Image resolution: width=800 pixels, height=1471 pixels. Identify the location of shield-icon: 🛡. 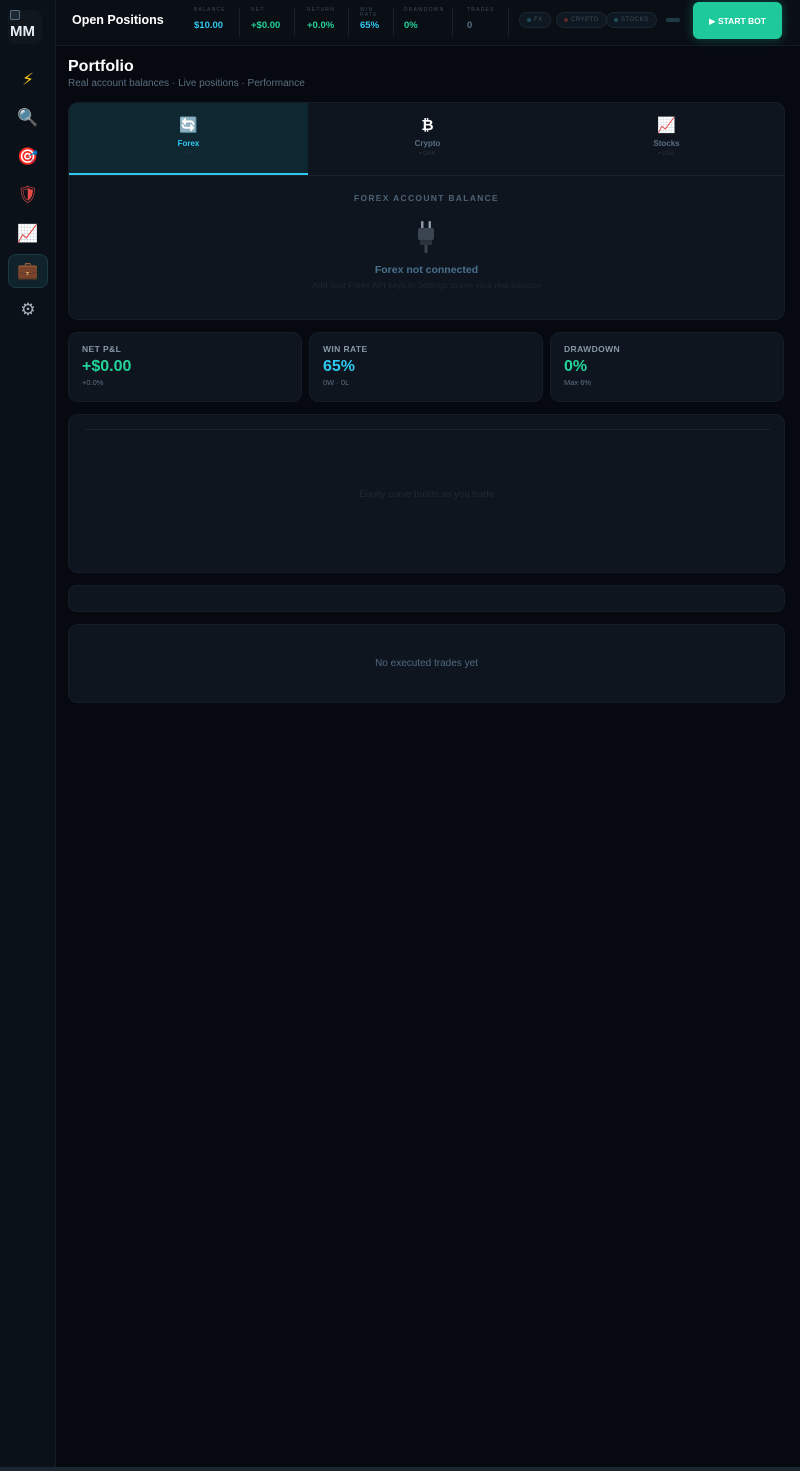
(28, 195).